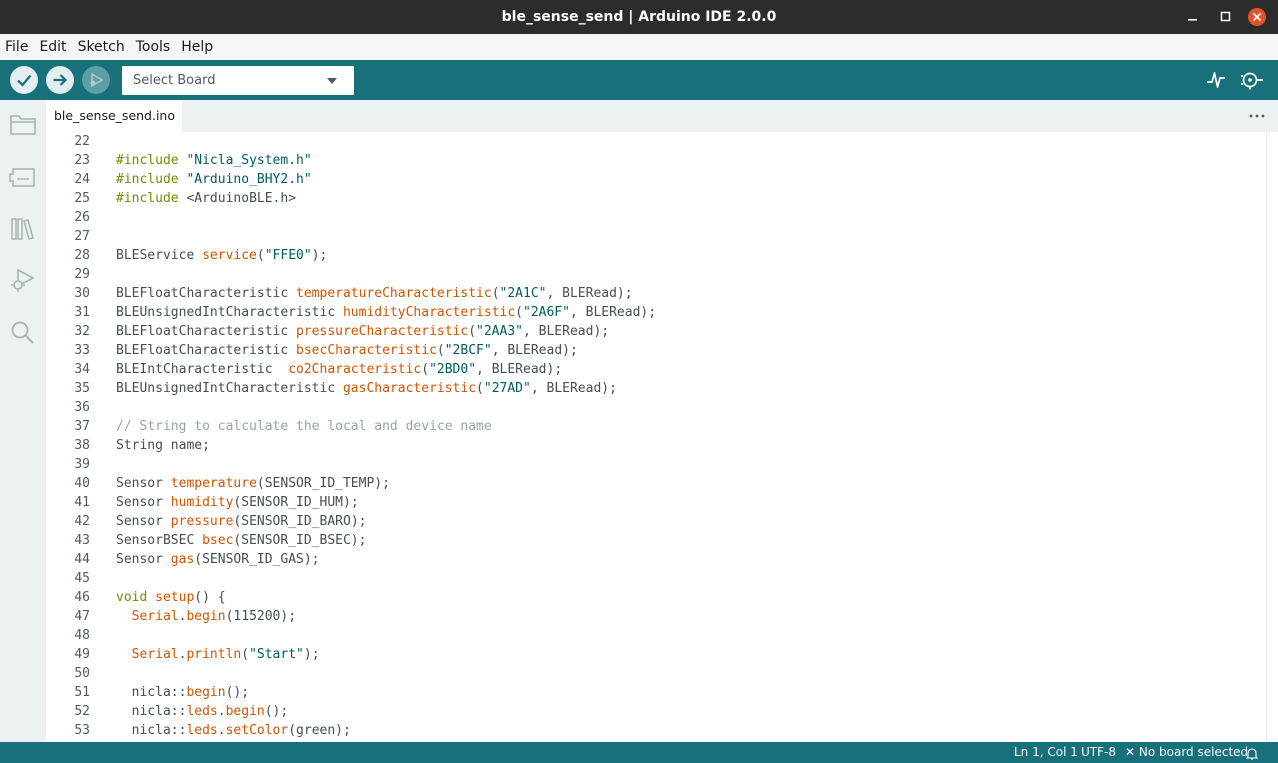  I want to click on library-manager-button, so click(23, 229).